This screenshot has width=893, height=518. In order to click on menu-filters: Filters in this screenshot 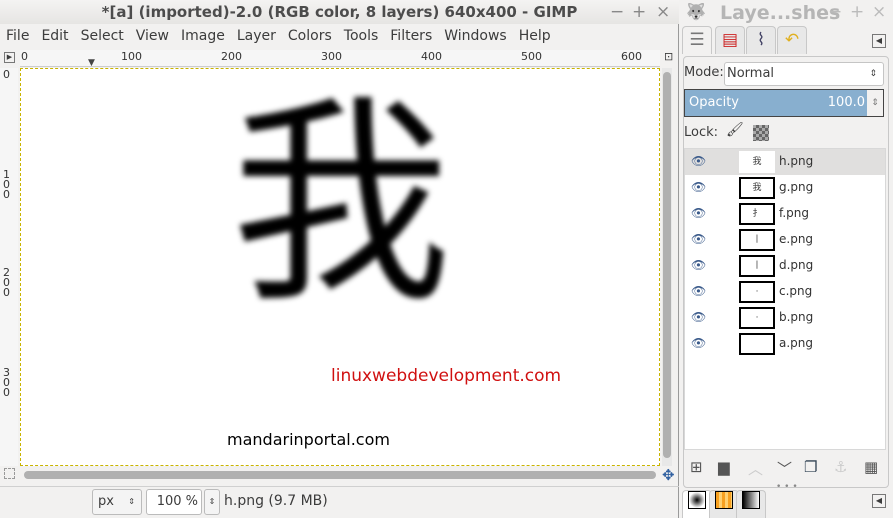, I will do `click(411, 37)`.